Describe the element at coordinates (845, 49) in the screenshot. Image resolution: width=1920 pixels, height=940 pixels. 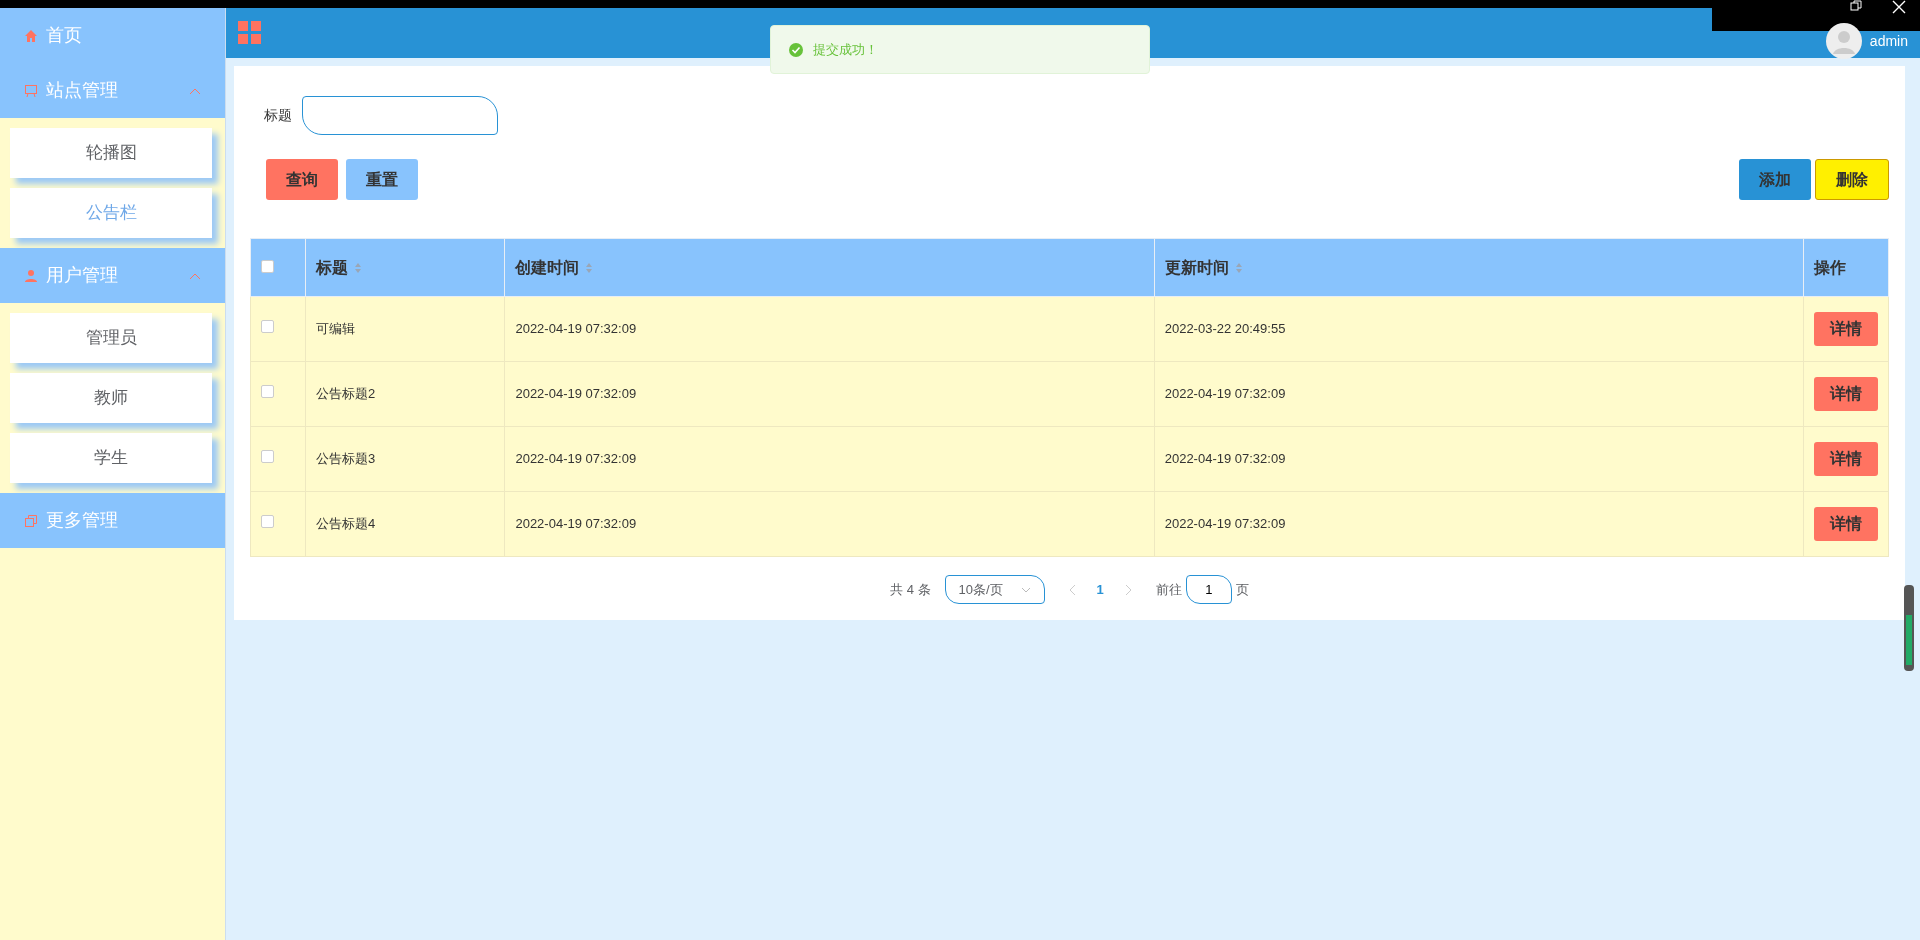
I see `toast-message: 提交成功！` at that location.